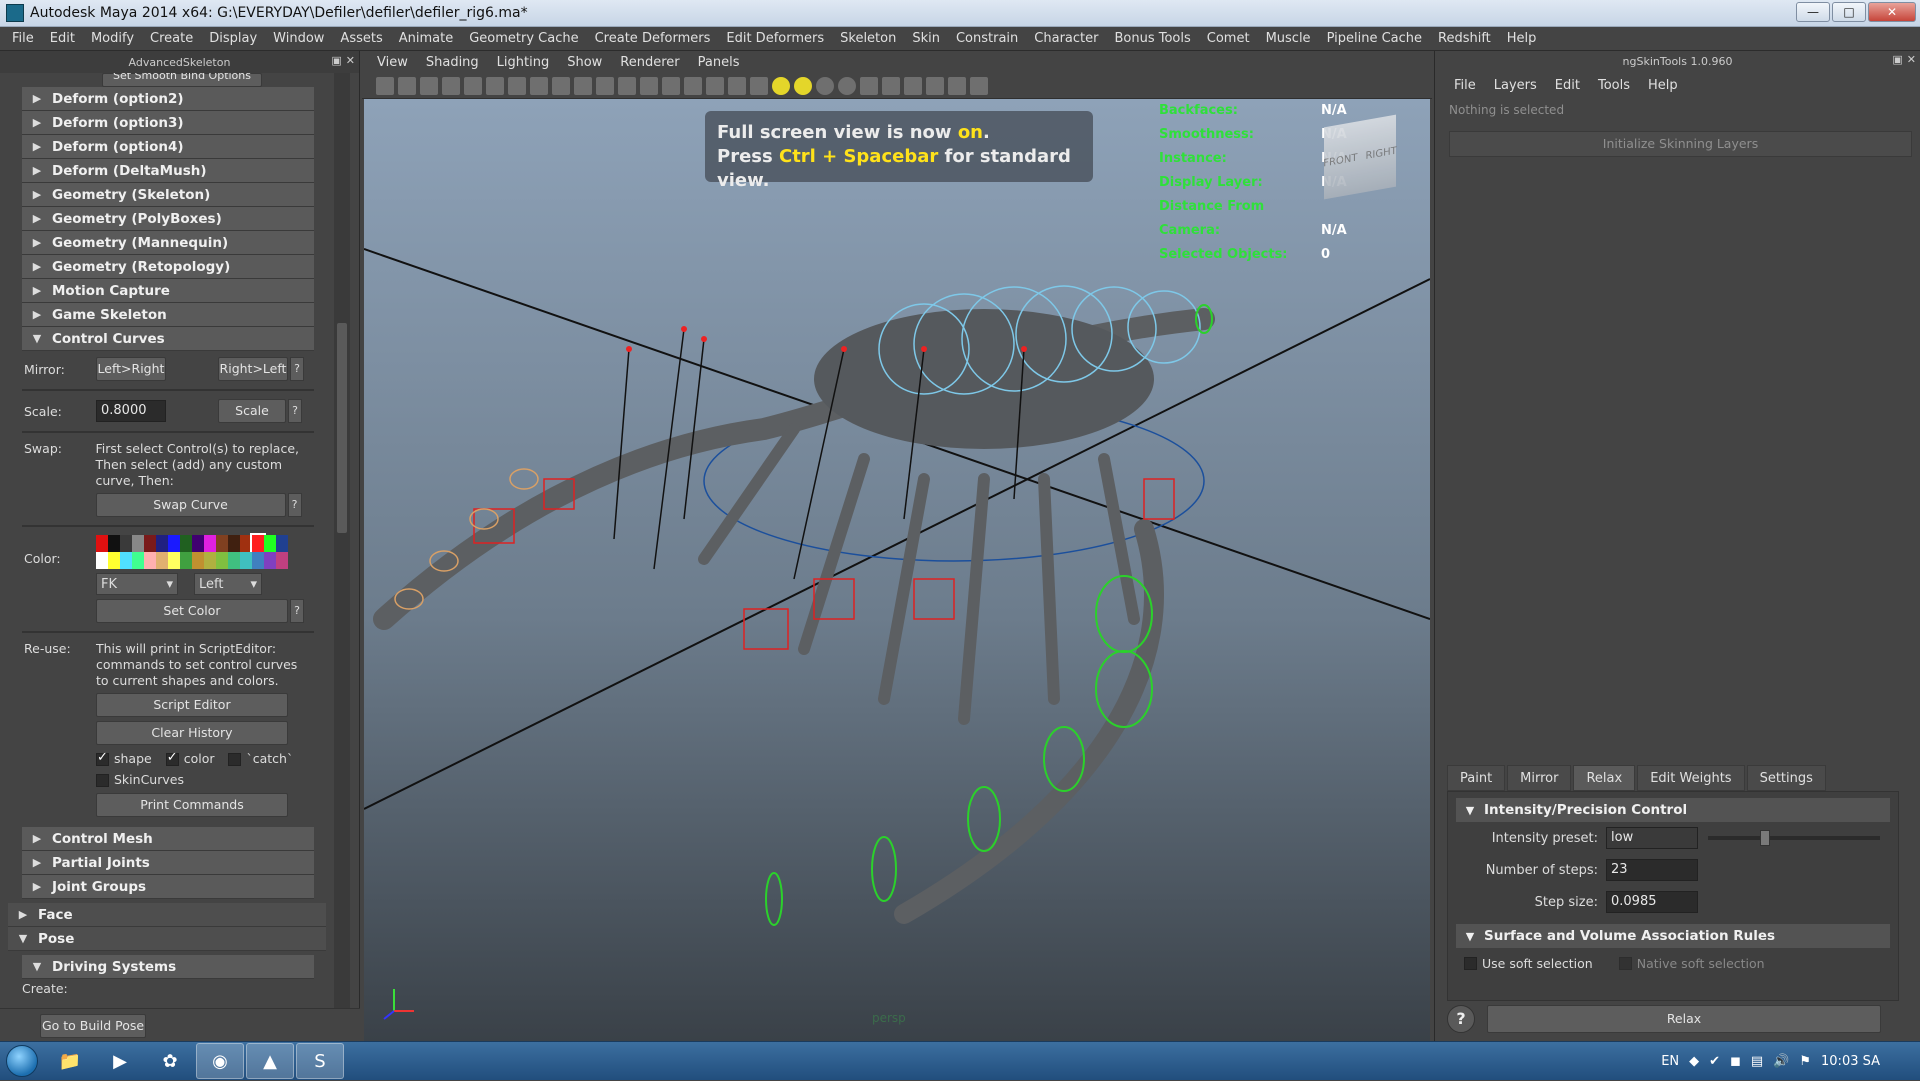 This screenshot has height=1081, width=1920. What do you see at coordinates (1066, 38) in the screenshot?
I see `menu-character: Character` at bounding box center [1066, 38].